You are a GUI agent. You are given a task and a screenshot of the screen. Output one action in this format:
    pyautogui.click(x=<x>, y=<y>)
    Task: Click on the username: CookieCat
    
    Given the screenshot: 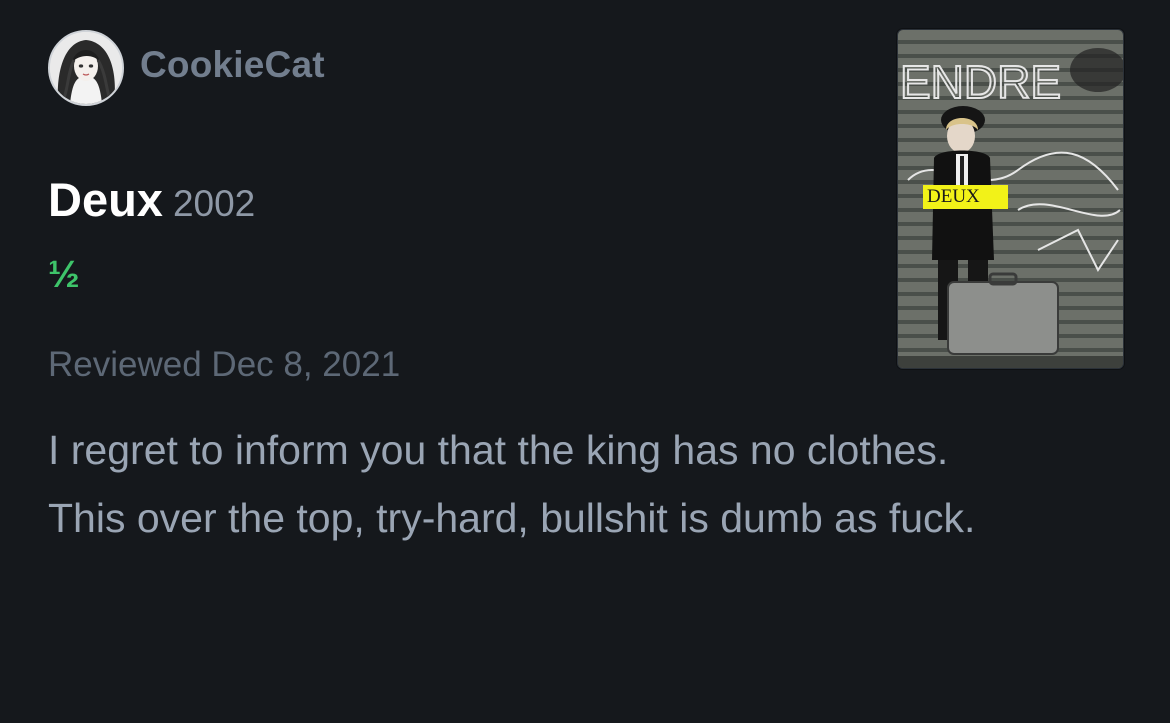 What is the action you would take?
    pyautogui.click(x=232, y=65)
    